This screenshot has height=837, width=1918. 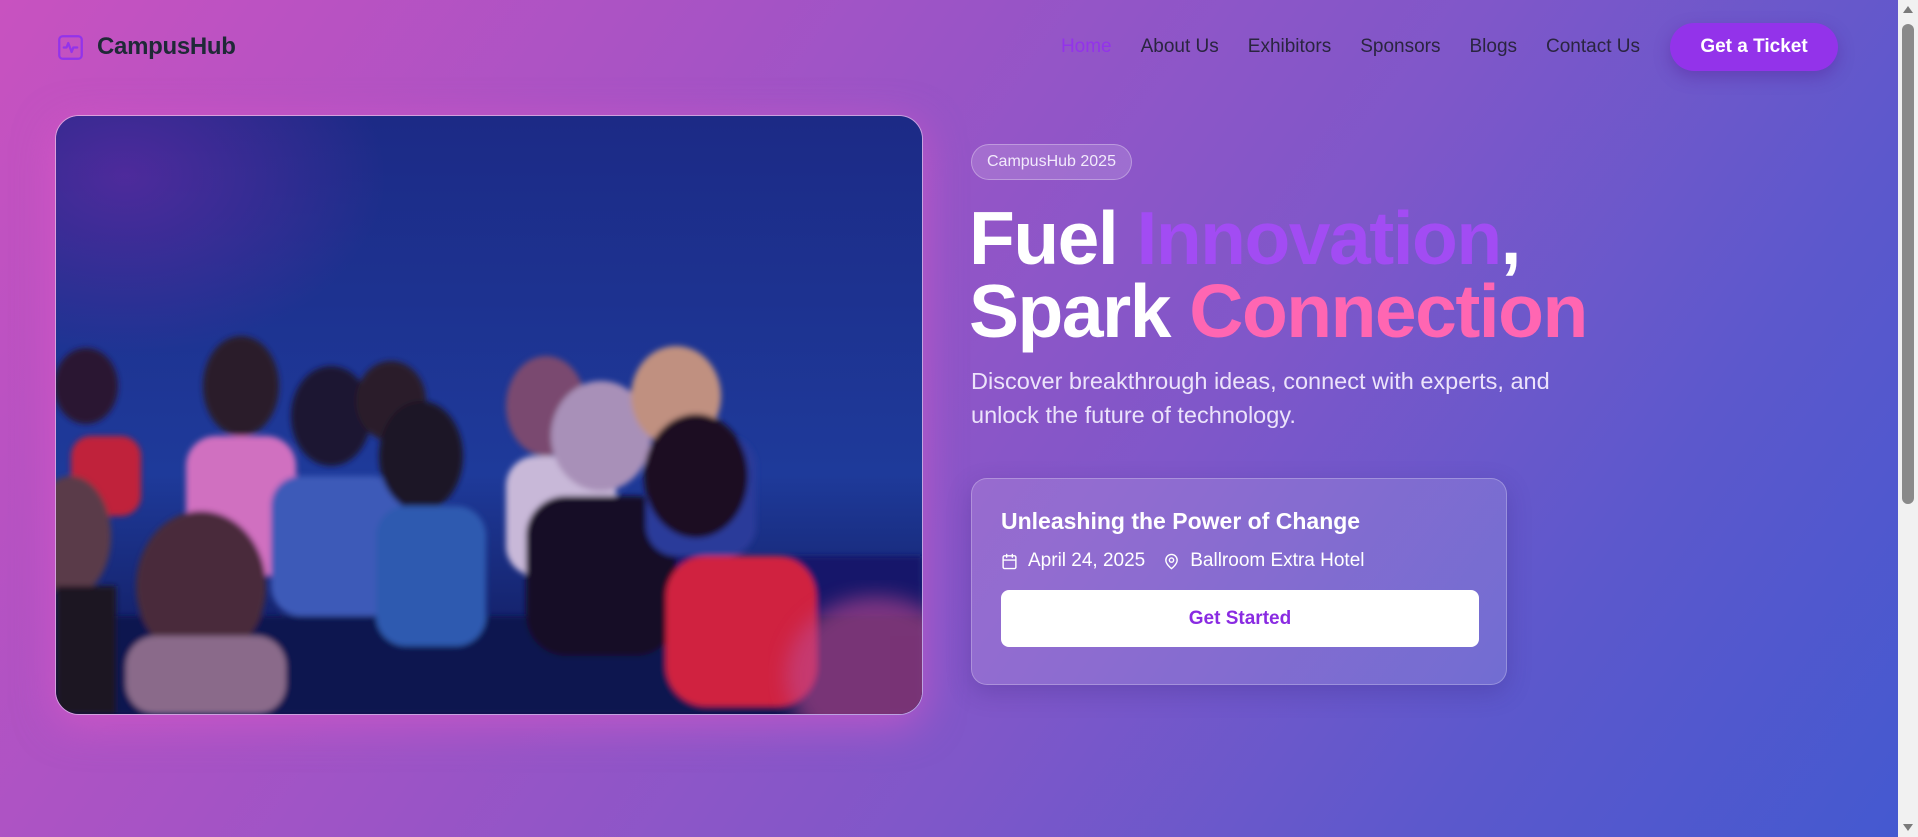 What do you see at coordinates (1388, 311) in the screenshot?
I see `headline-connection: Connection` at bounding box center [1388, 311].